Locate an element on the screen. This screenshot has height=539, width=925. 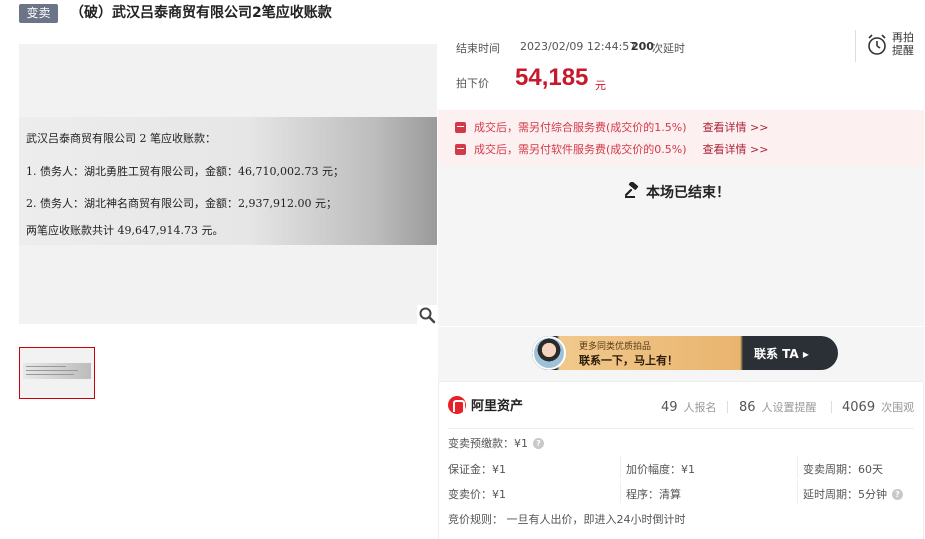
fee-text: 成交后，需另付软件服务费(成交价的0.5%) is located at coordinates (580, 149).